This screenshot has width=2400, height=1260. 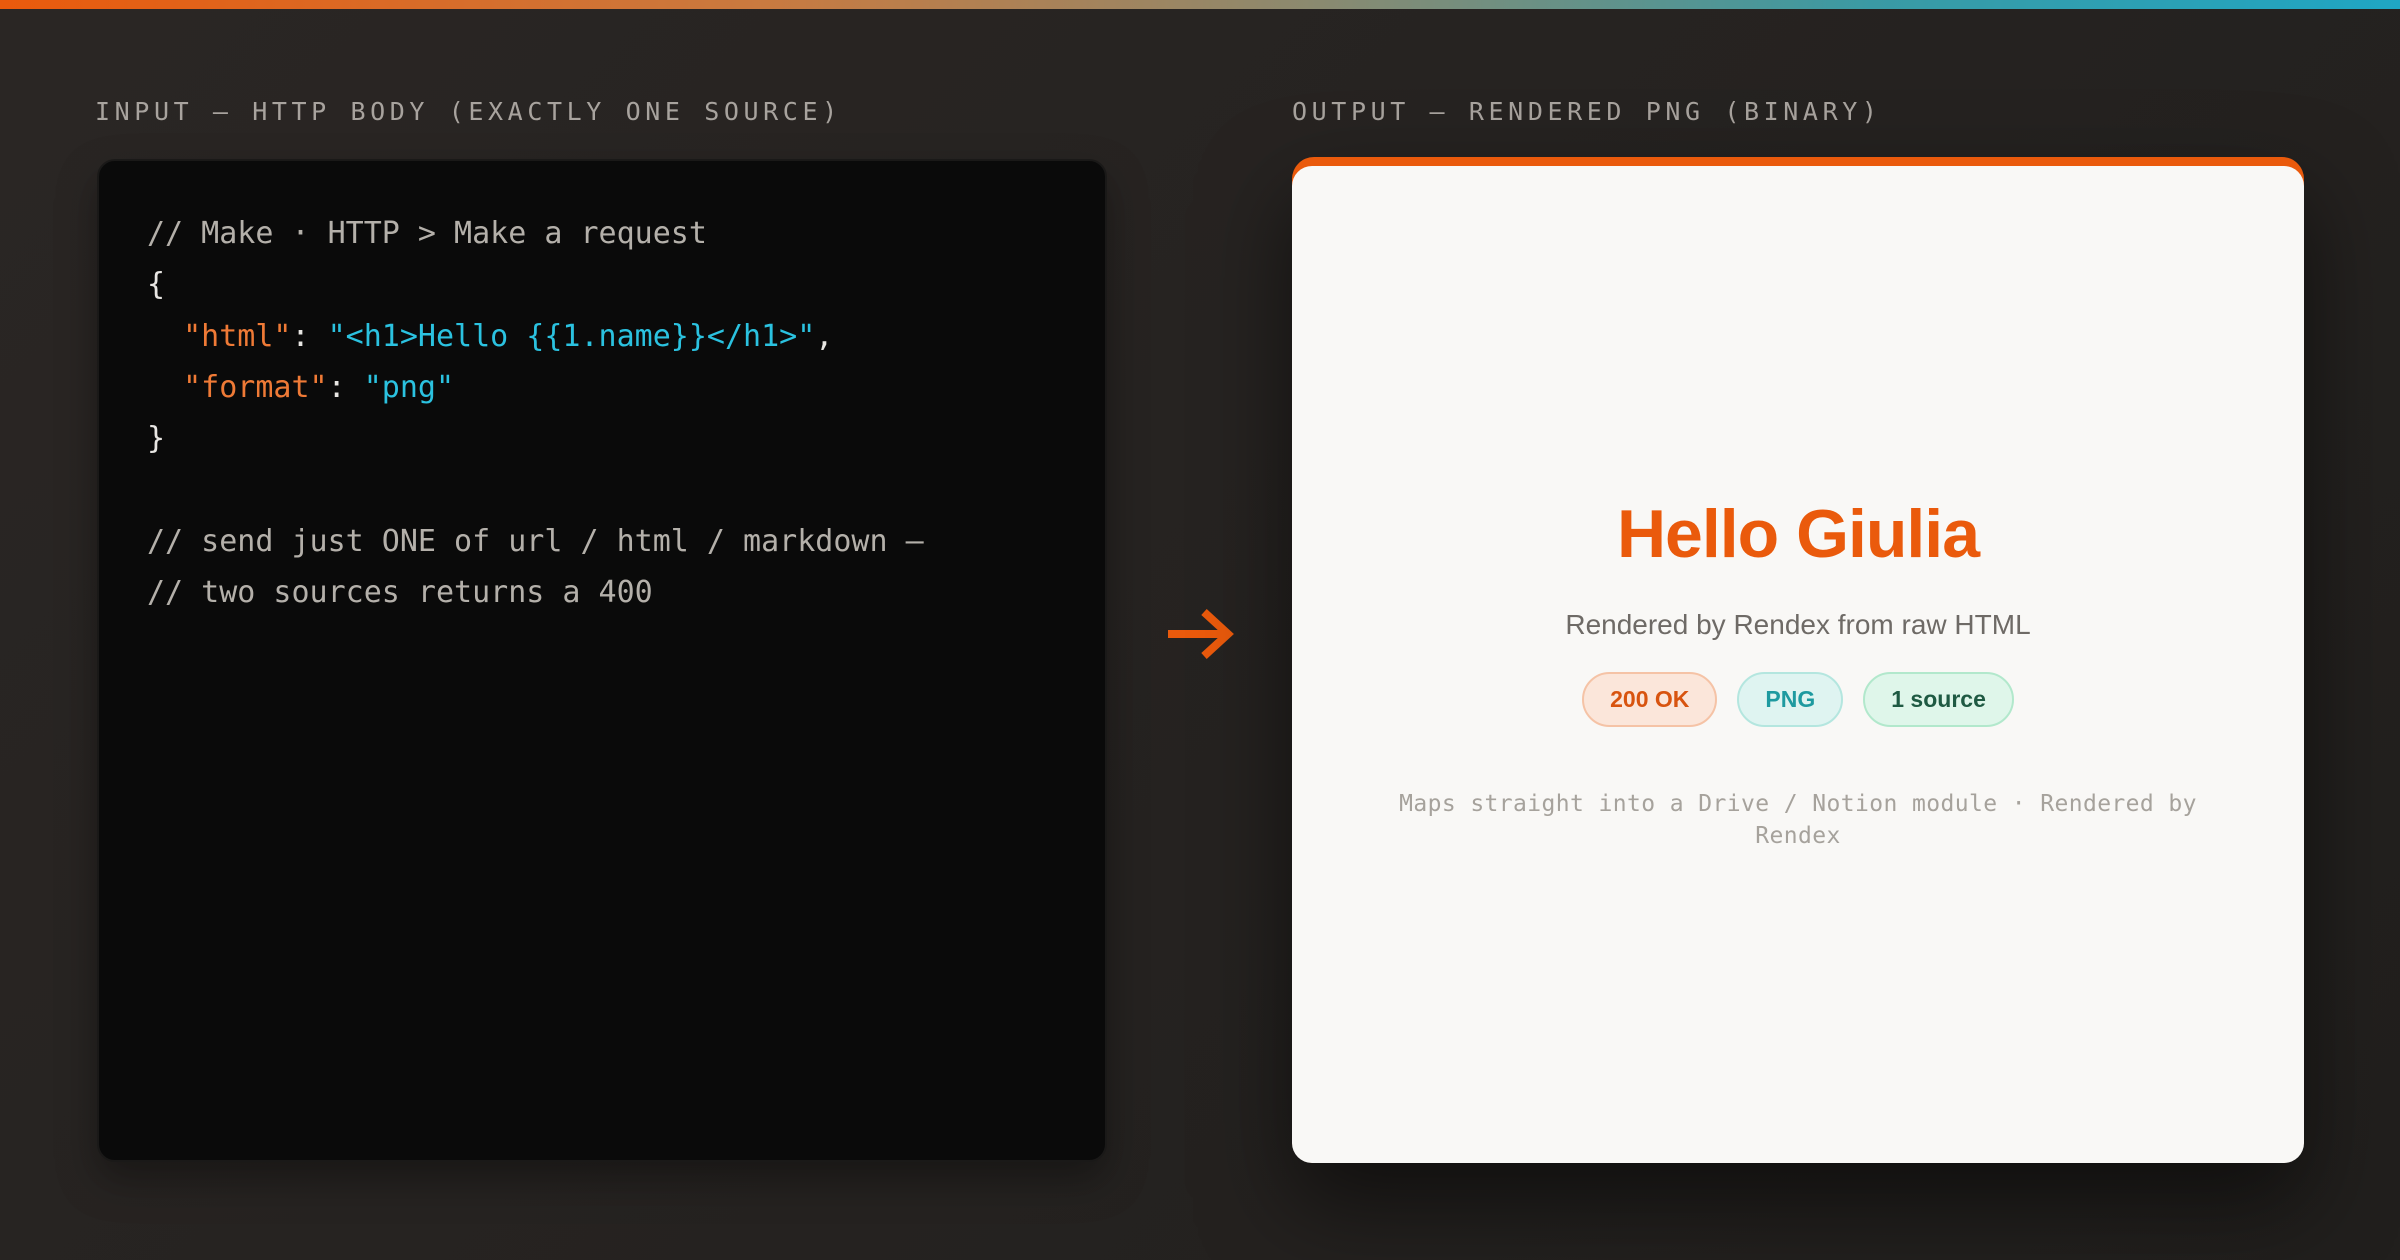 I want to click on code-line-close-brace: }, so click(x=535, y=438).